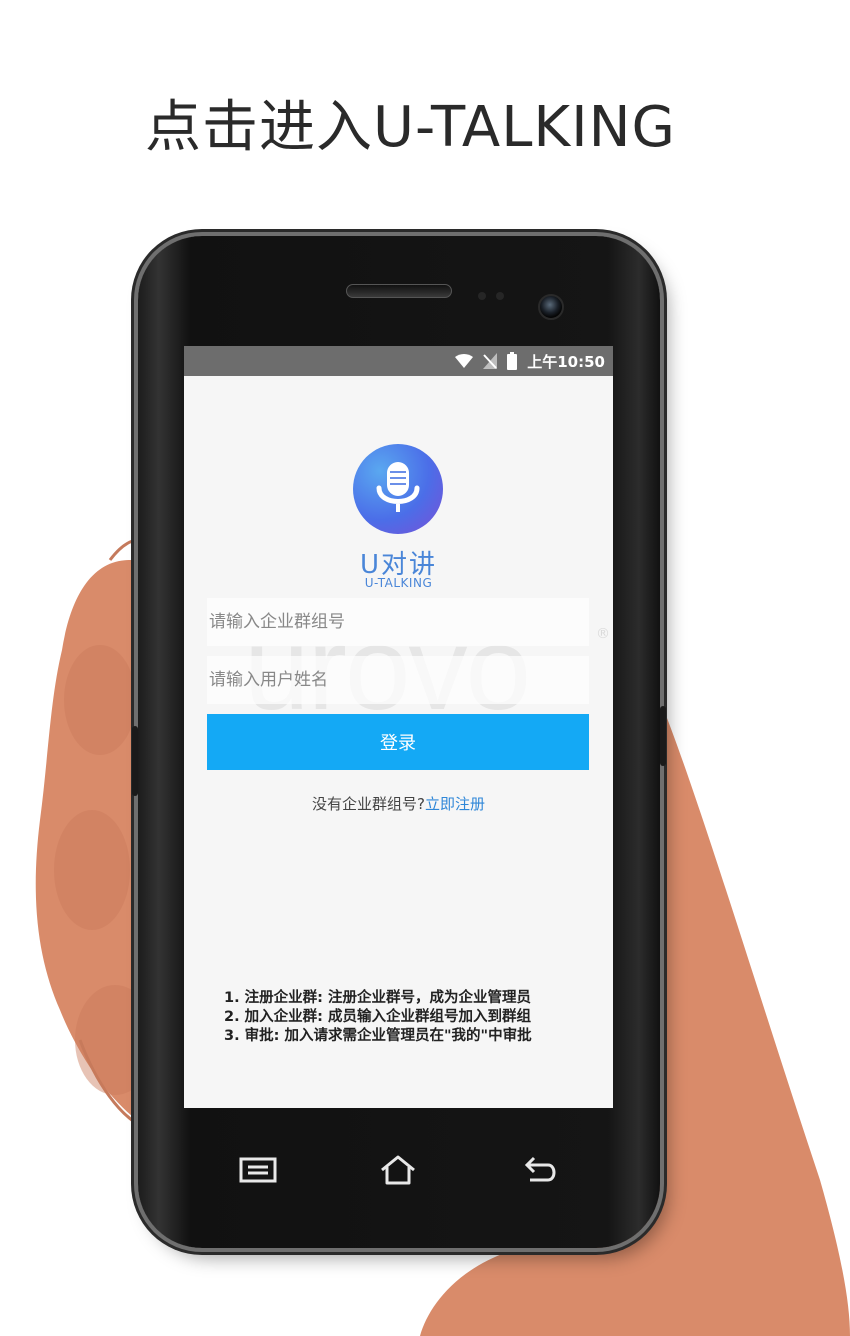 This screenshot has height=1336, width=850. Describe the element at coordinates (490, 361) in the screenshot. I see `no-signal-icon` at that location.